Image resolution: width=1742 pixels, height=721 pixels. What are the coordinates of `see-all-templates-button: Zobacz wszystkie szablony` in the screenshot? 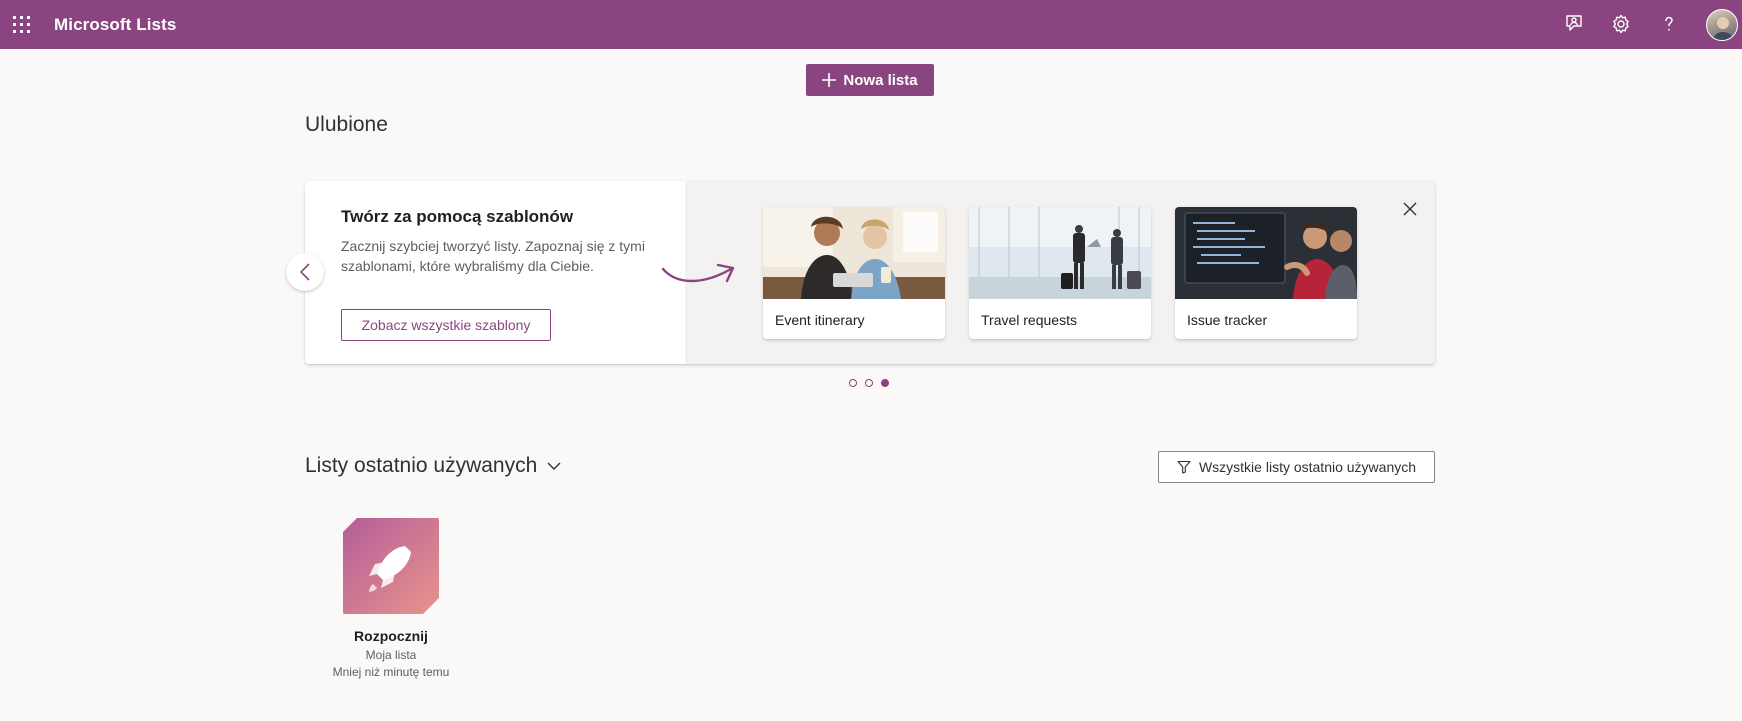 It's located at (446, 325).